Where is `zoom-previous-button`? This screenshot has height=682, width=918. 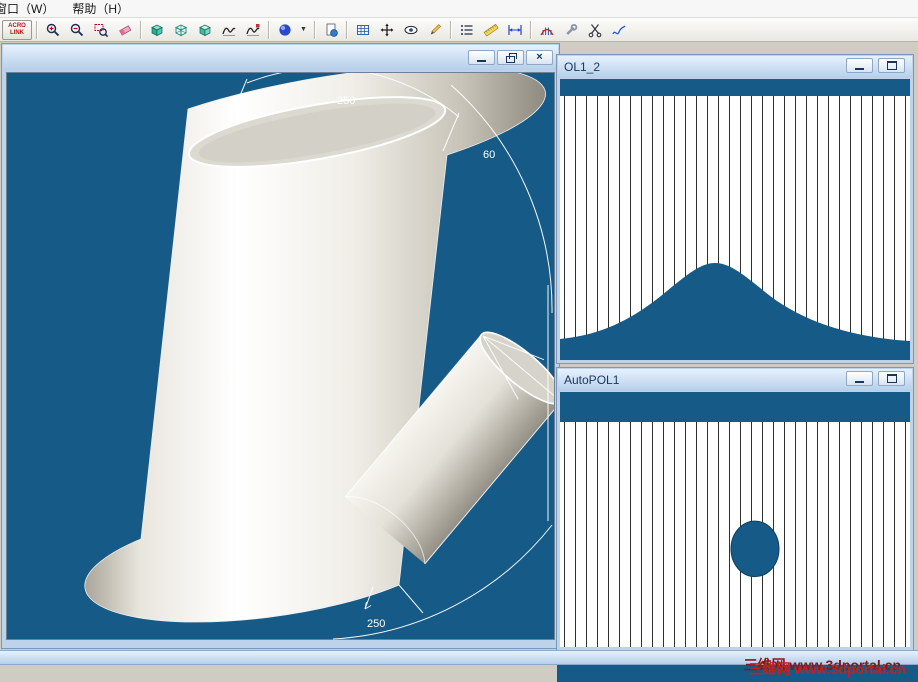
zoom-previous-button is located at coordinates (124, 30).